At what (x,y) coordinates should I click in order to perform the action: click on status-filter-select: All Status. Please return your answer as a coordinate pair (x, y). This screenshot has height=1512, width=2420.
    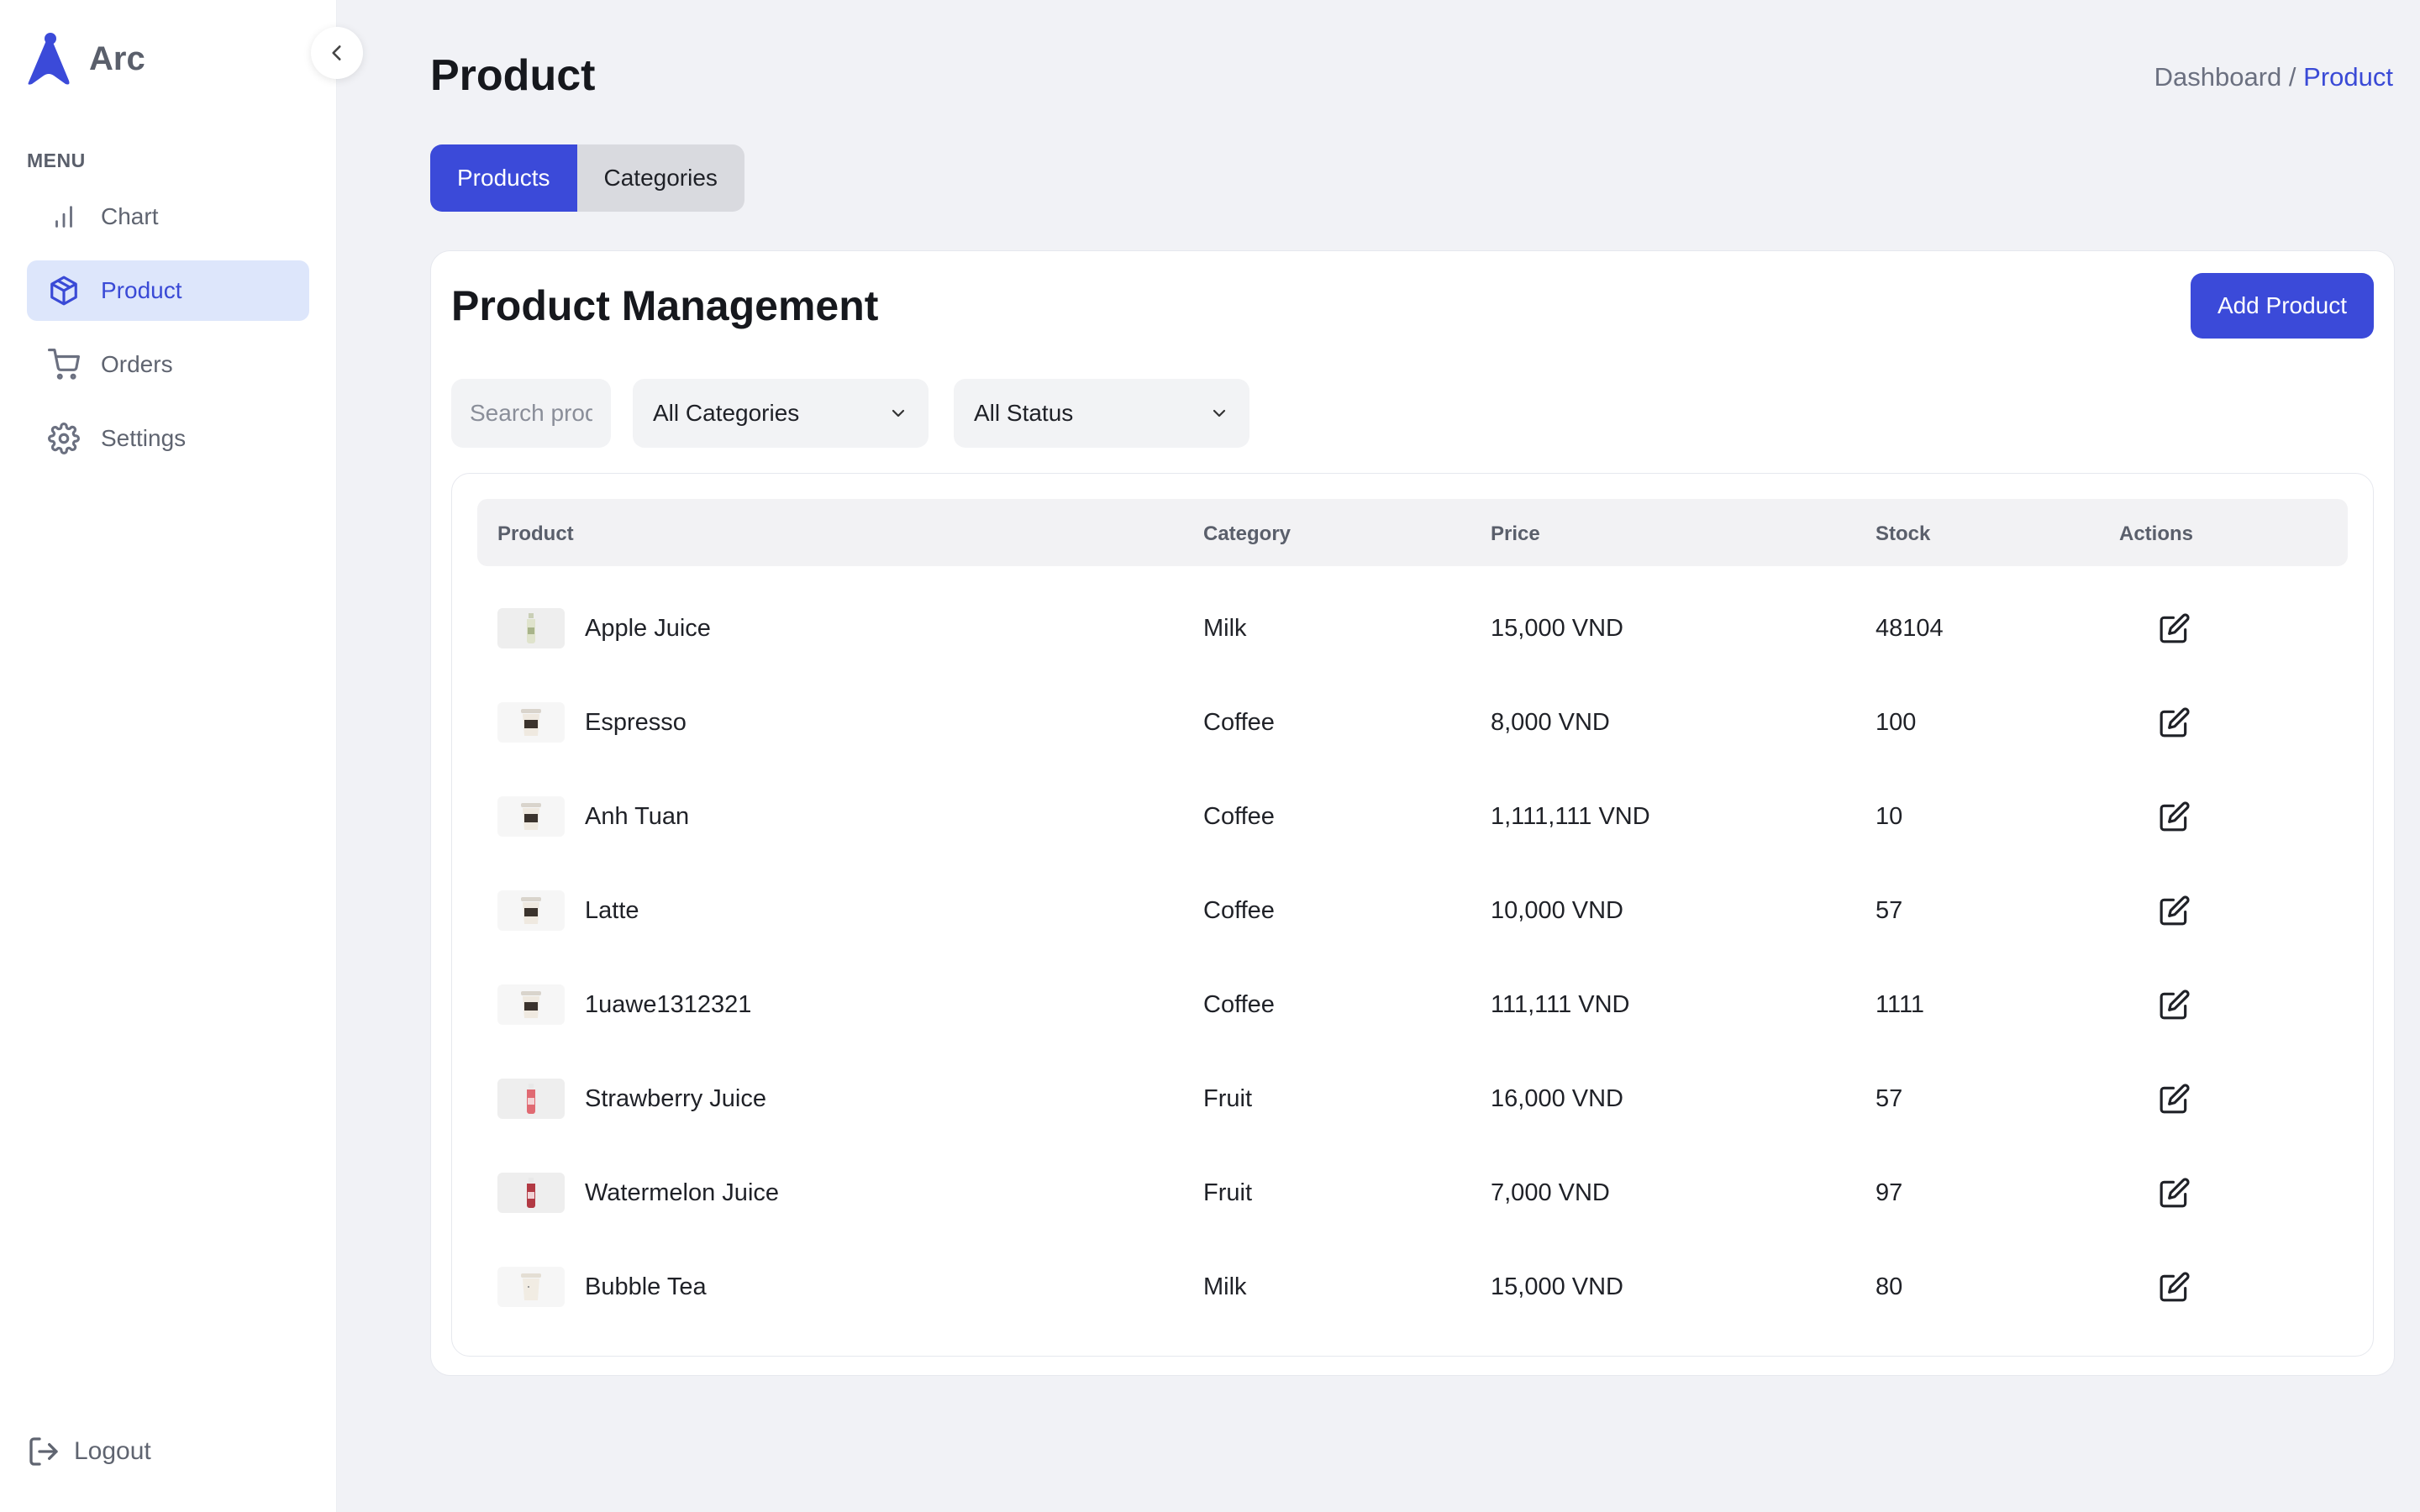
    Looking at the image, I should click on (1102, 413).